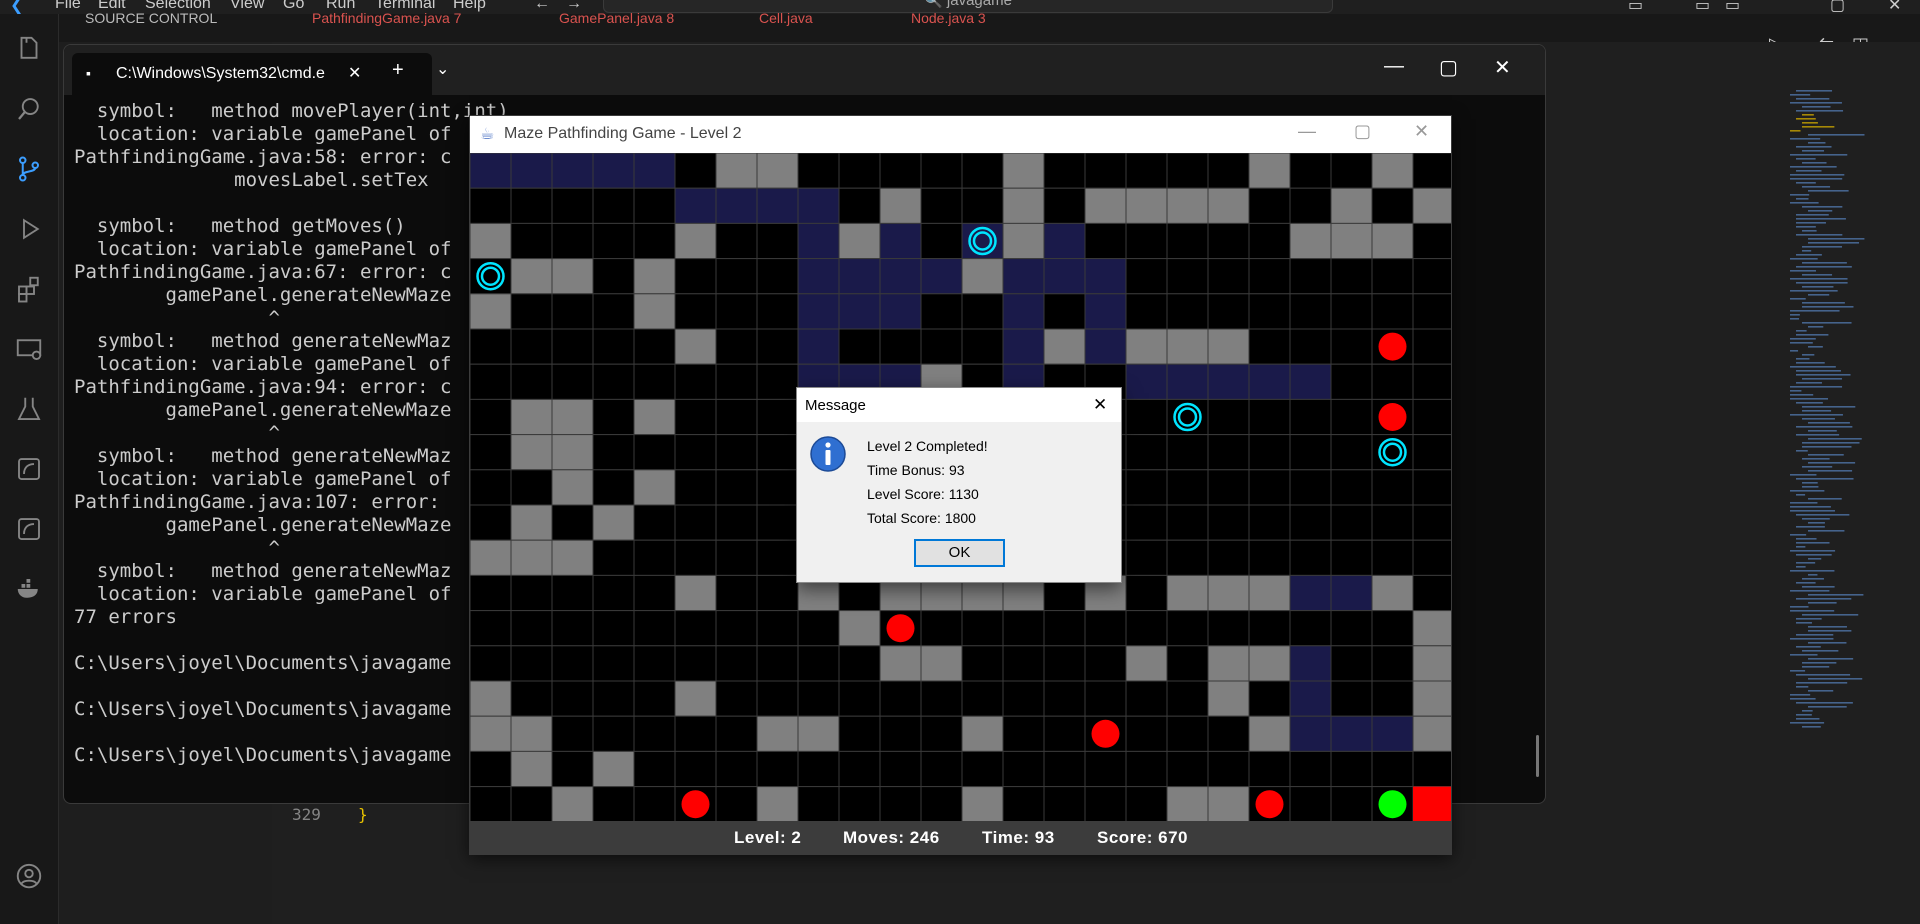 The image size is (1920, 924). Describe the element at coordinates (398, 70) in the screenshot. I see `new-tab-icon: +` at that location.